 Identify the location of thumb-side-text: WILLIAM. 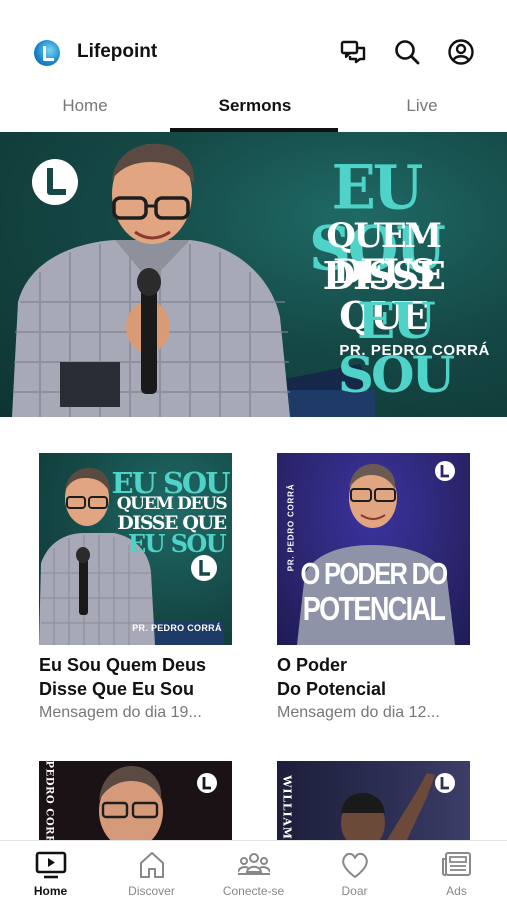
(287, 807).